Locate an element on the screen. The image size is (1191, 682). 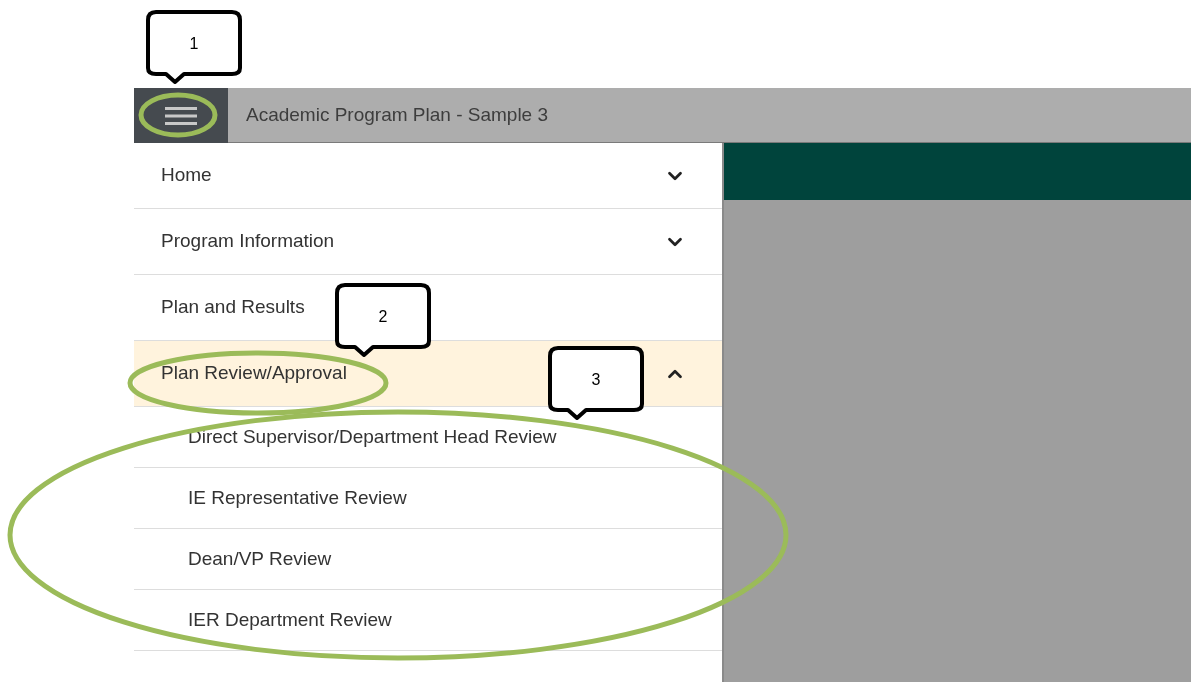
sidebar-sublabel: IE Representative Review is located at coordinates (297, 497).